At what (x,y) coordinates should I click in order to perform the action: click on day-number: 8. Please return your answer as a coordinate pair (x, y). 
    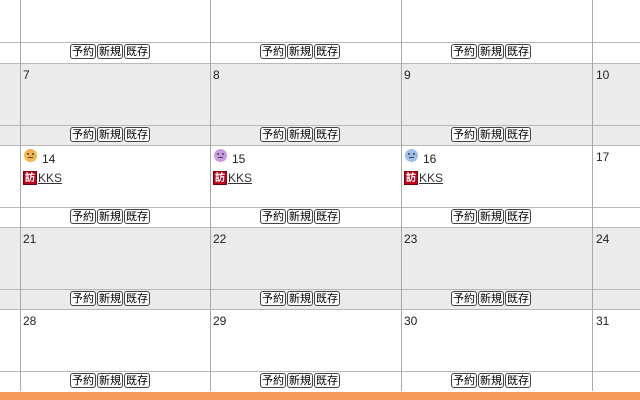
    Looking at the image, I should click on (216, 75).